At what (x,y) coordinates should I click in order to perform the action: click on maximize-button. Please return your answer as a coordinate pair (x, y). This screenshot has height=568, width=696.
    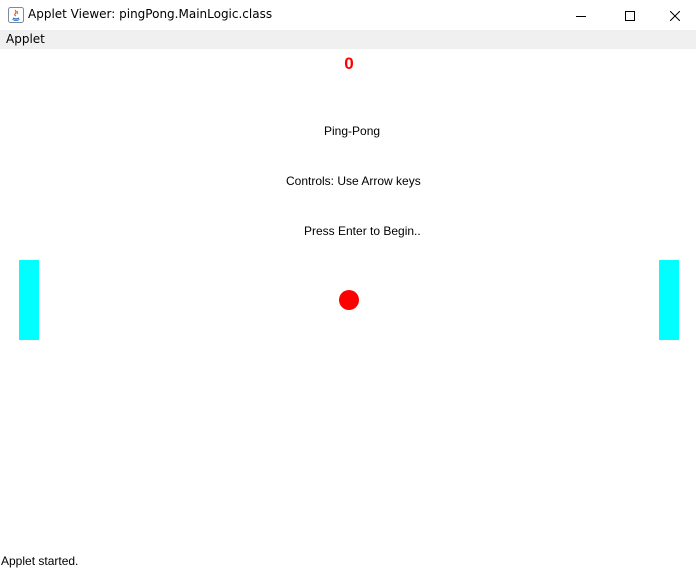
    Looking at the image, I should click on (630, 15).